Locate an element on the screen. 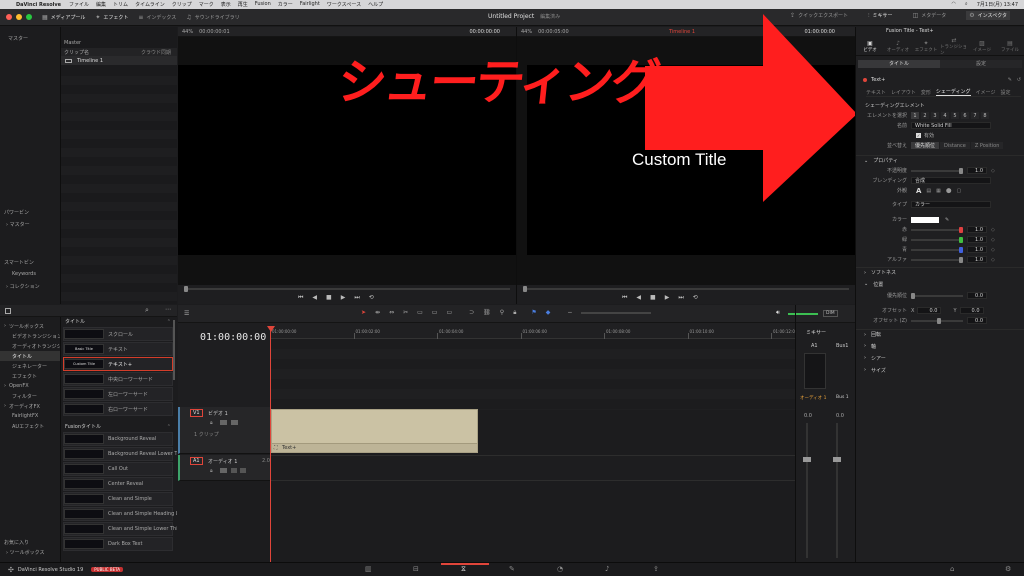  shear-section: › シアー is located at coordinates (940, 358).